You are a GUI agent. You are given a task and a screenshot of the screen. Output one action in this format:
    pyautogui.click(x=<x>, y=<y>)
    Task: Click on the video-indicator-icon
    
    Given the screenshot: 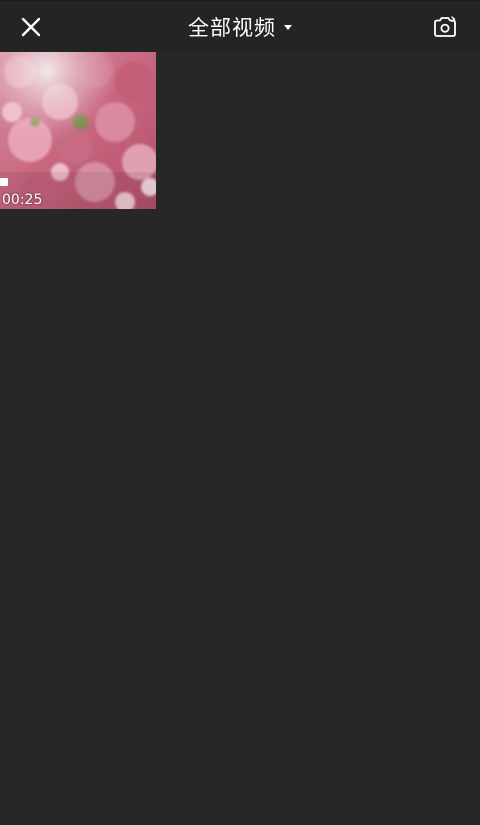 What is the action you would take?
    pyautogui.click(x=4, y=182)
    